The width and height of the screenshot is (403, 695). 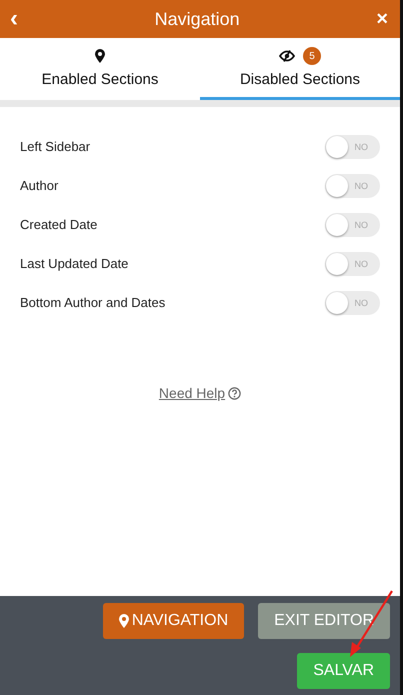 What do you see at coordinates (74, 263) in the screenshot?
I see `section-label: Last Updated Date` at bounding box center [74, 263].